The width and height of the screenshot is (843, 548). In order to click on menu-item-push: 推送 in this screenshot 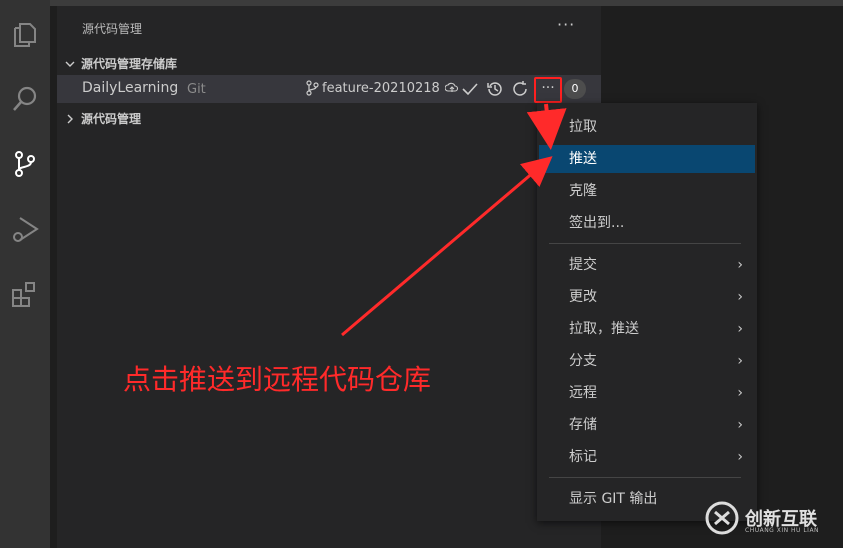, I will do `click(647, 159)`.